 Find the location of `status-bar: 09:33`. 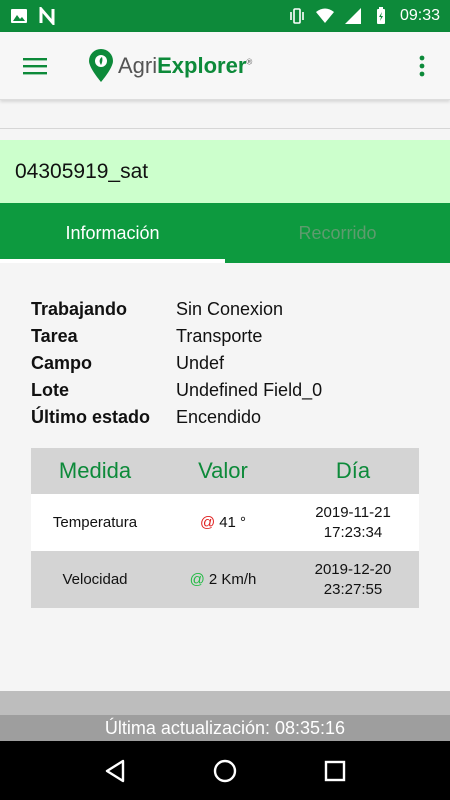

status-bar: 09:33 is located at coordinates (225, 16).